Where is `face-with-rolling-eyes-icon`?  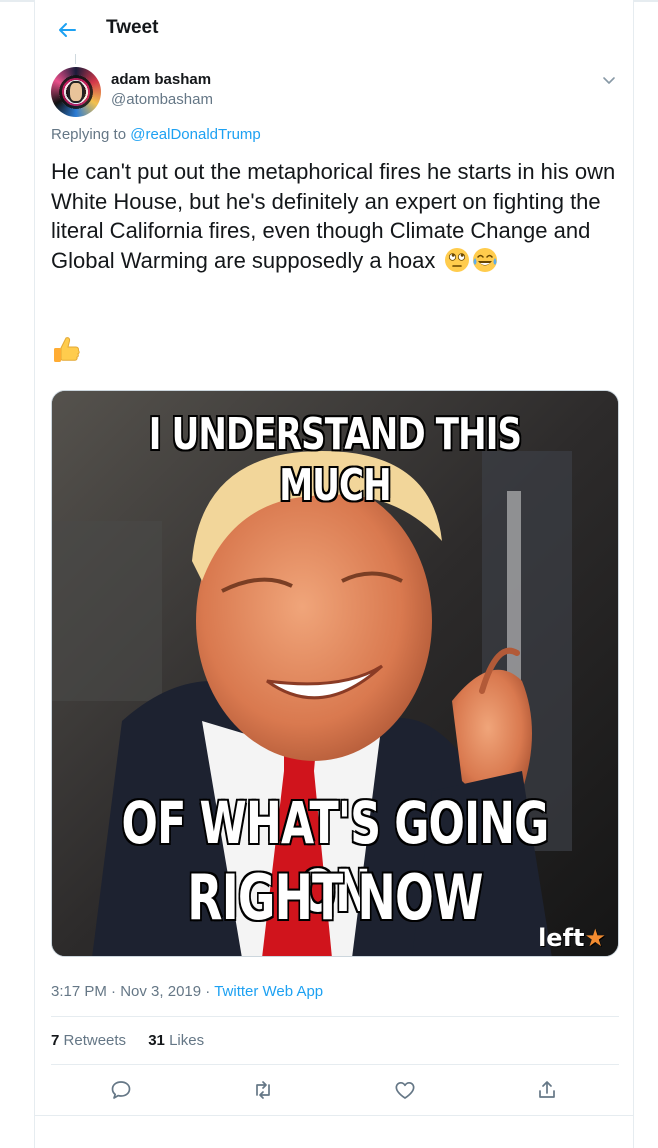 face-with-rolling-eyes-icon is located at coordinates (456, 259).